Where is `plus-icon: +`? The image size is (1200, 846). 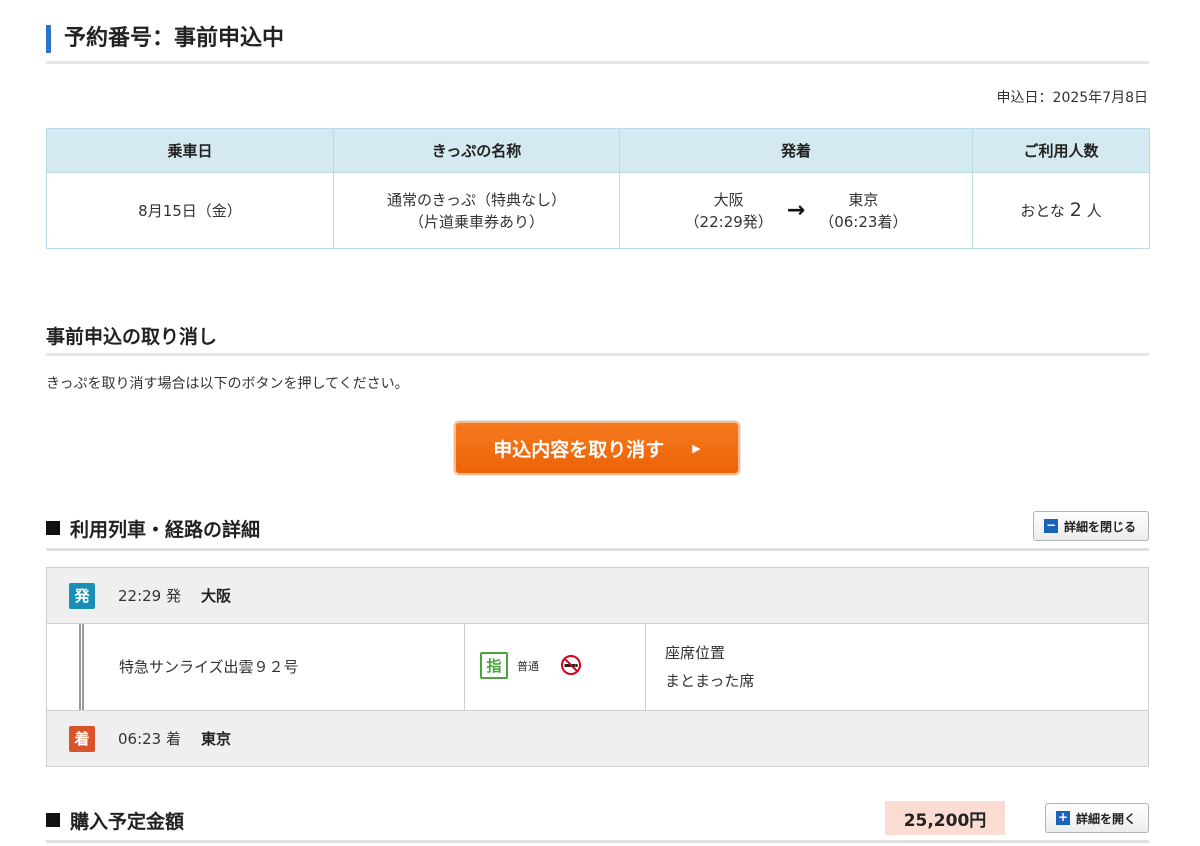 plus-icon: + is located at coordinates (1062, 817).